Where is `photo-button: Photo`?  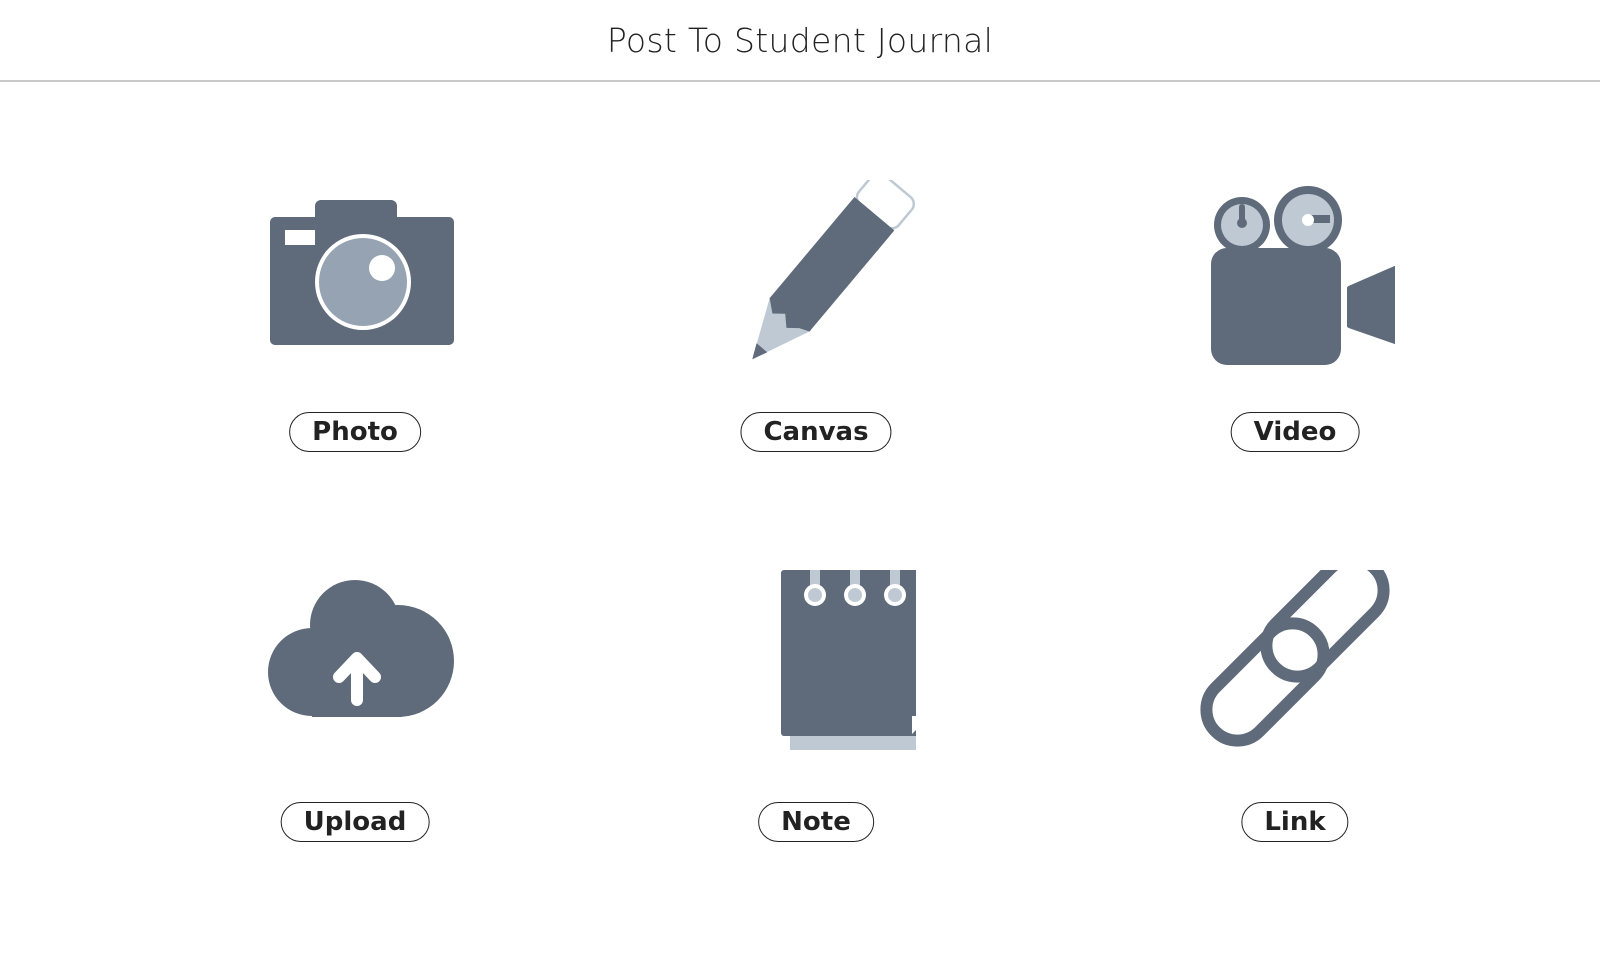 photo-button: Photo is located at coordinates (355, 432).